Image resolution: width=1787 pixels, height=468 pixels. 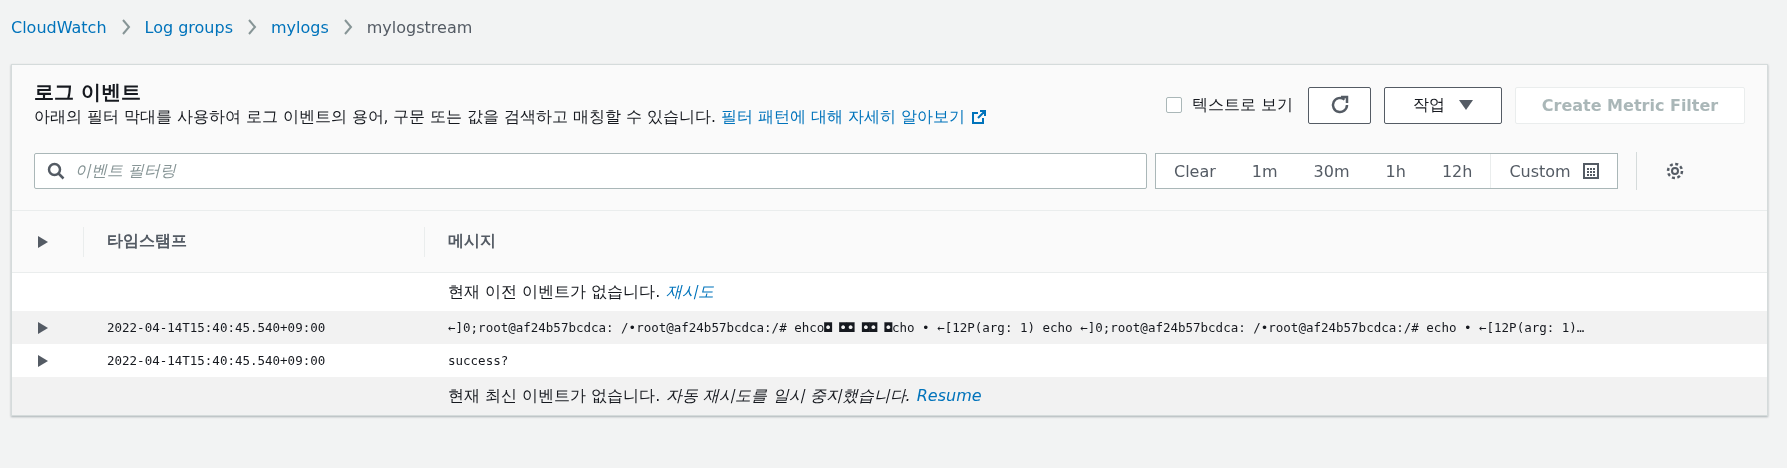 I want to click on column-header: 메시지, so click(x=472, y=241).